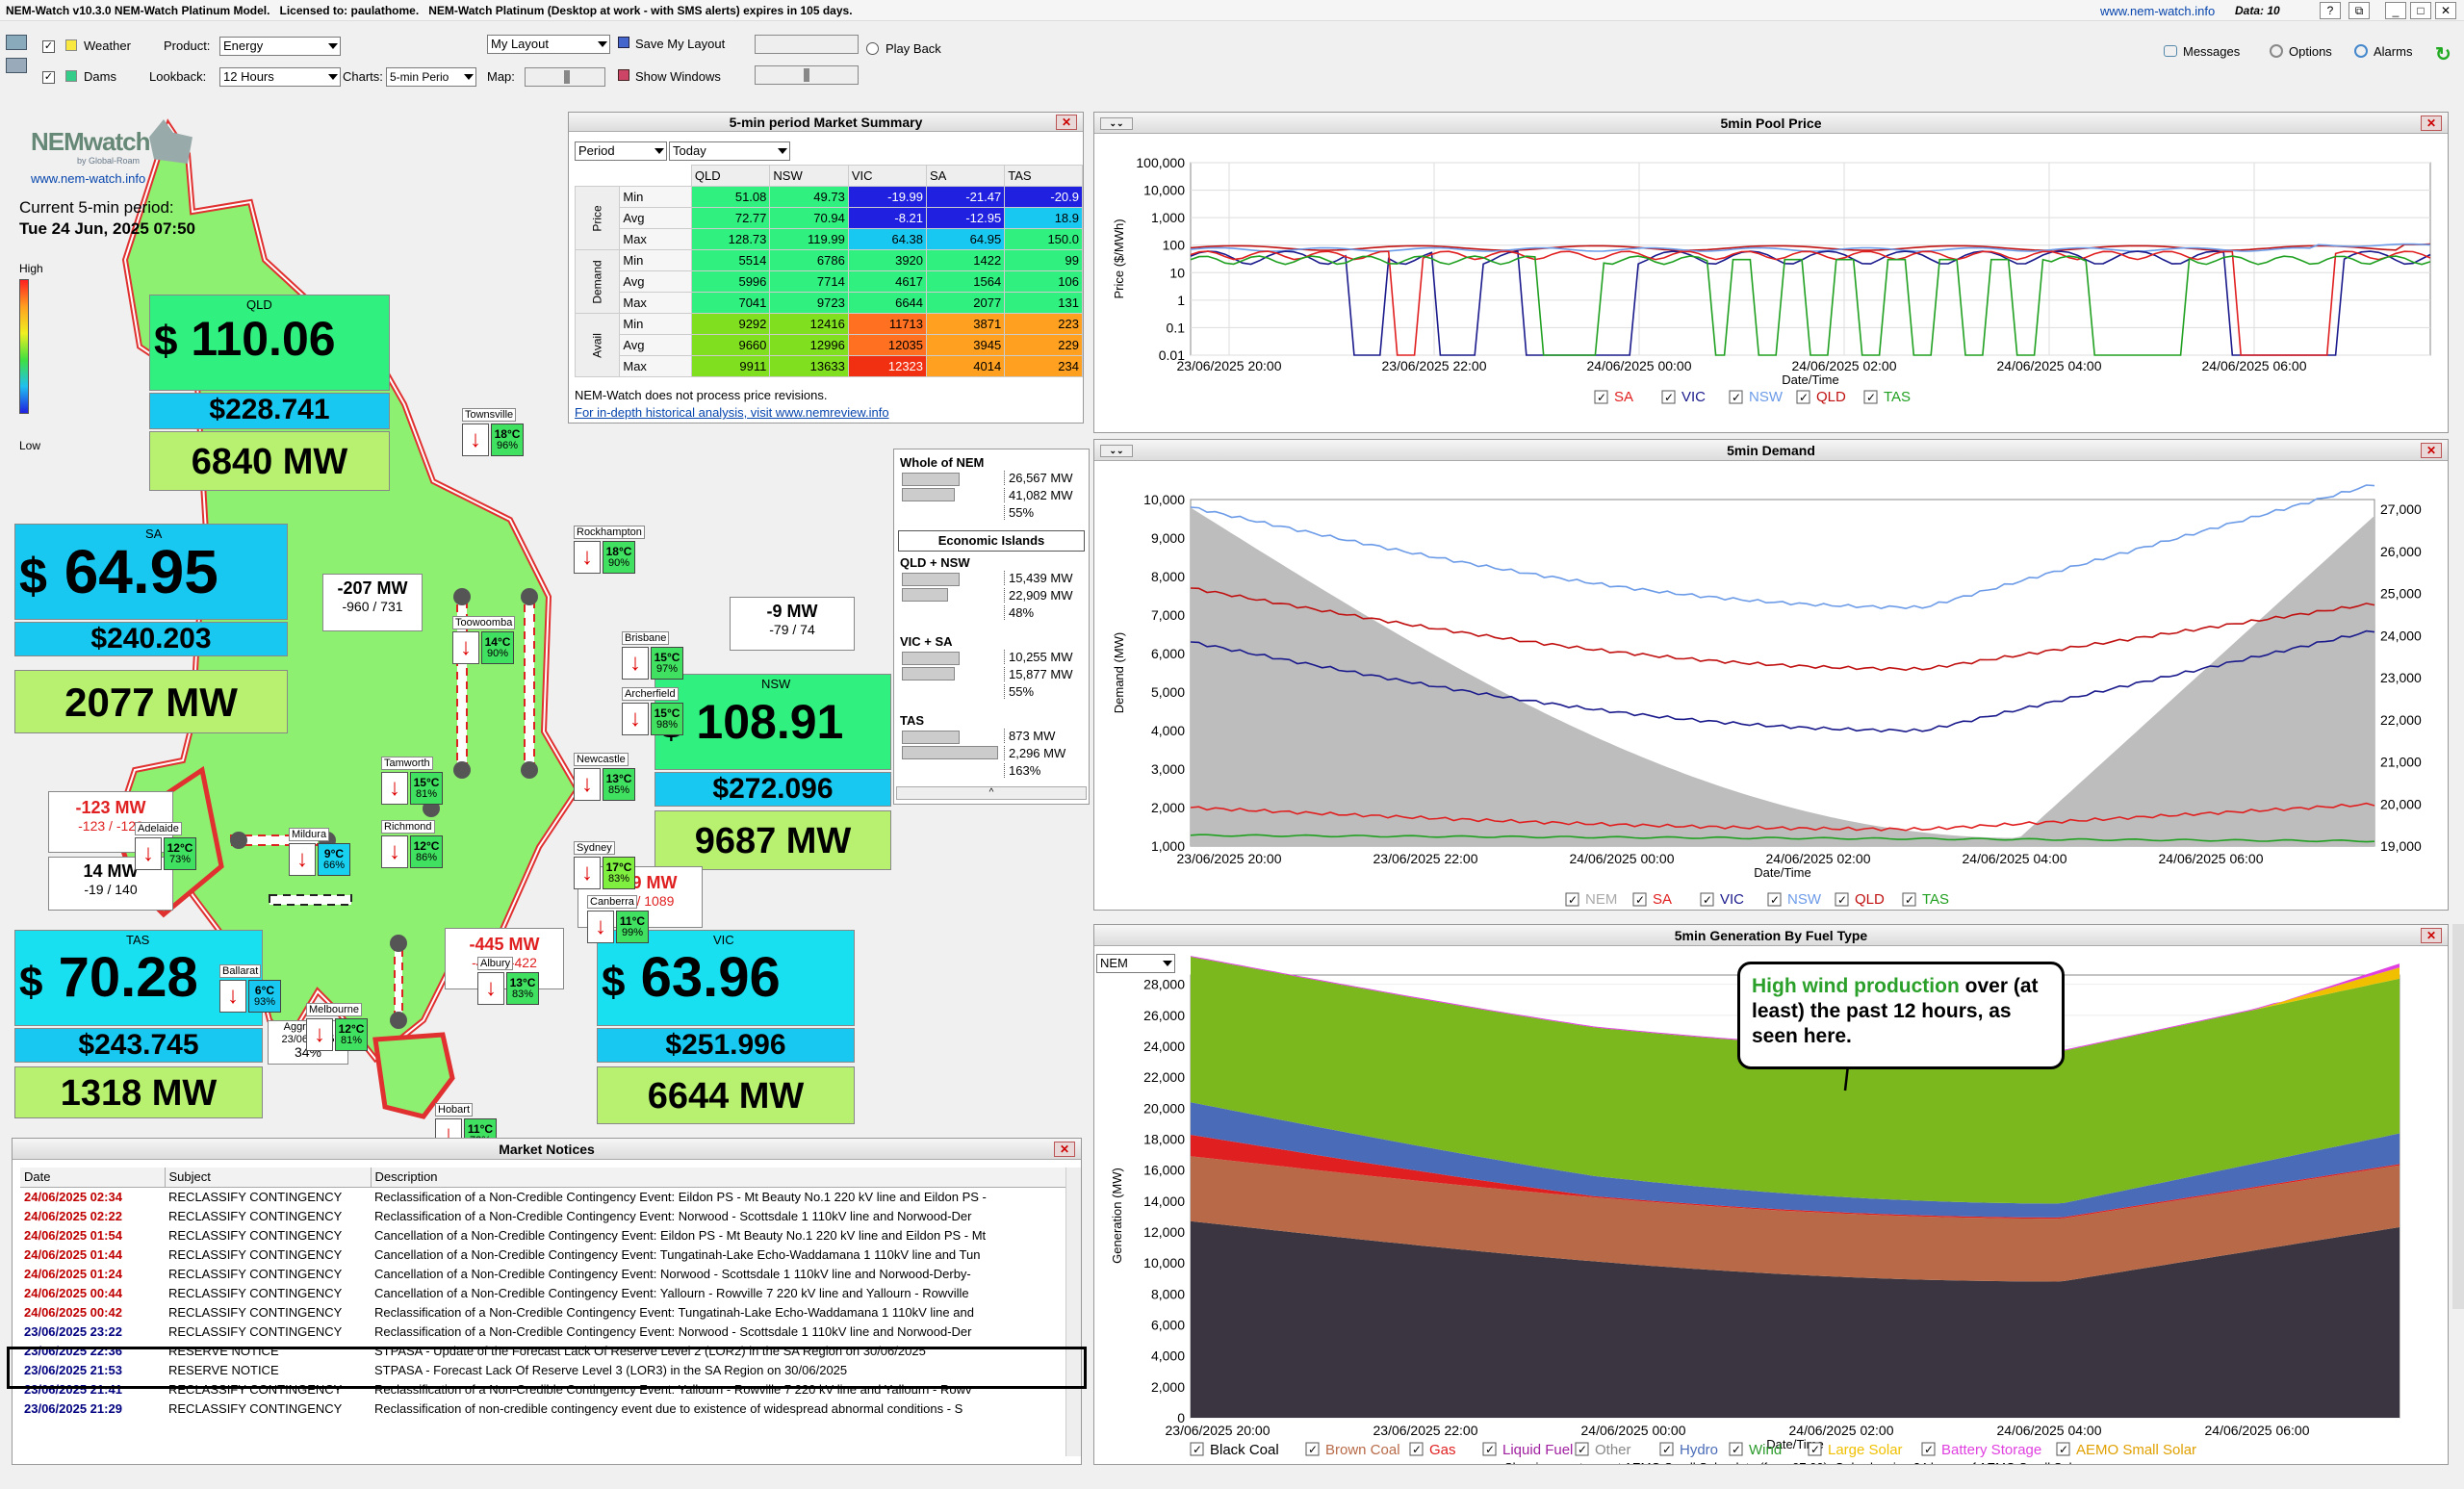 The height and width of the screenshot is (1489, 2464). What do you see at coordinates (1038, 595) in the screenshot?
I see `nem-stat-value: 22,909 MW` at bounding box center [1038, 595].